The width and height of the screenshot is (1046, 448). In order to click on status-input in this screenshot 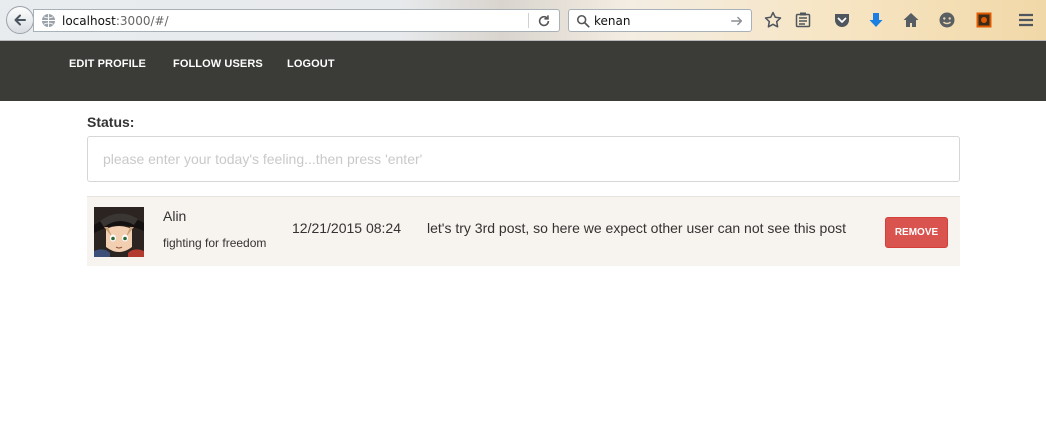, I will do `click(523, 159)`.